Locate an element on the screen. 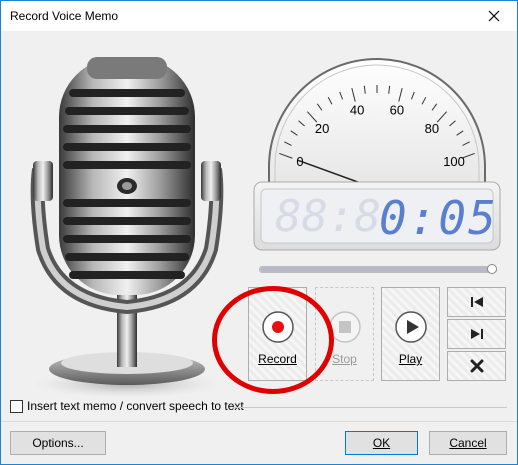 This screenshot has width=518, height=465. play-button: Play is located at coordinates (410, 334).